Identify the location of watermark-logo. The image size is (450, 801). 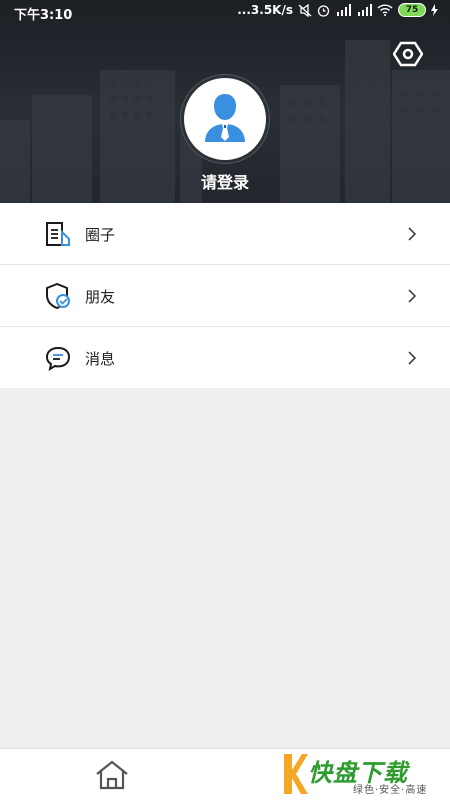
(296, 774).